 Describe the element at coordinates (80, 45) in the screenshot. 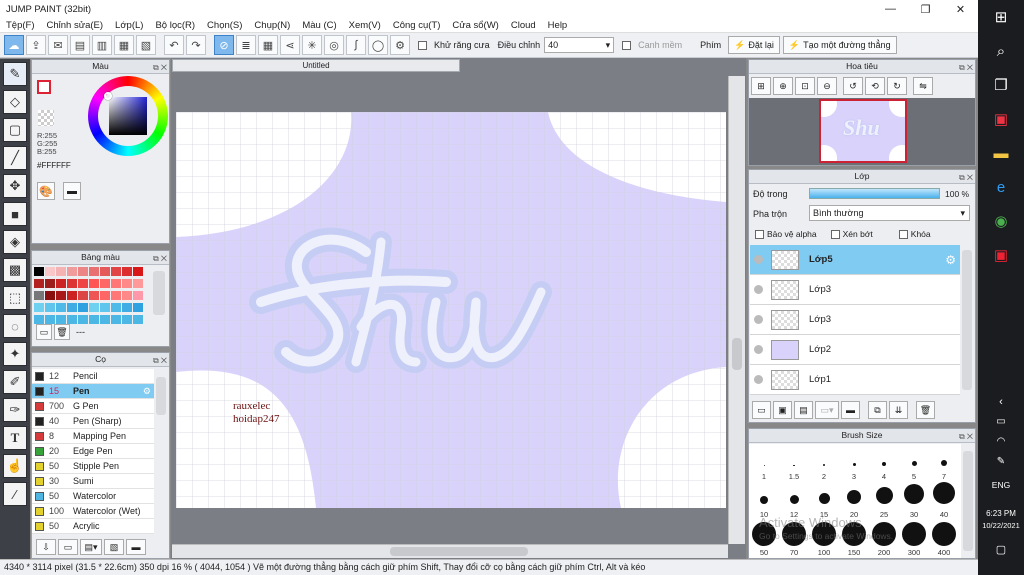

I see `message-icon: ▤` at that location.